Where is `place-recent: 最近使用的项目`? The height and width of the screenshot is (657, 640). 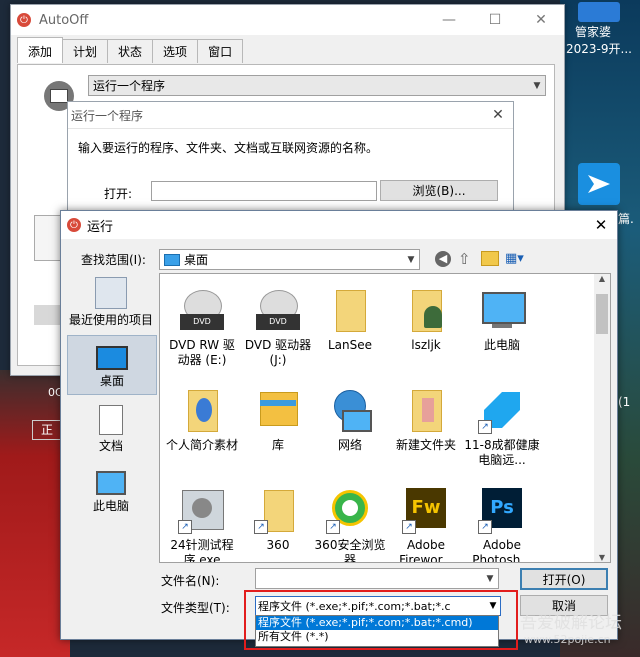
place-recent: 最近使用的项目 is located at coordinates (111, 303).